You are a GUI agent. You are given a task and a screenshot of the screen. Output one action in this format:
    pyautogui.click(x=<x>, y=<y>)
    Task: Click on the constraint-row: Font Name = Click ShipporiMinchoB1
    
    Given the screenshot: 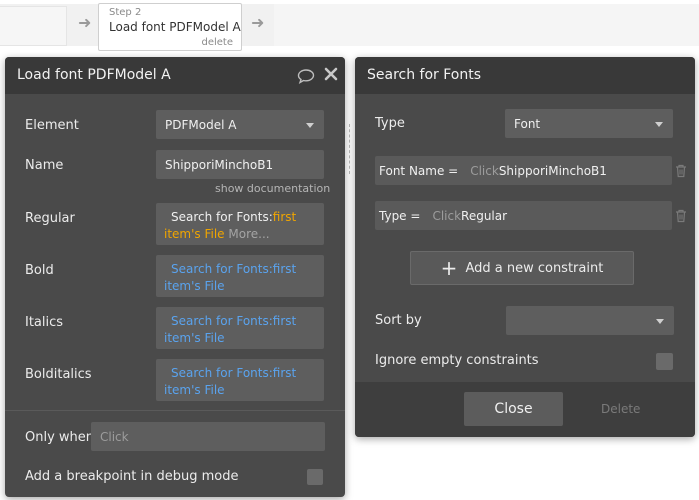 What is the action you would take?
    pyautogui.click(x=523, y=170)
    